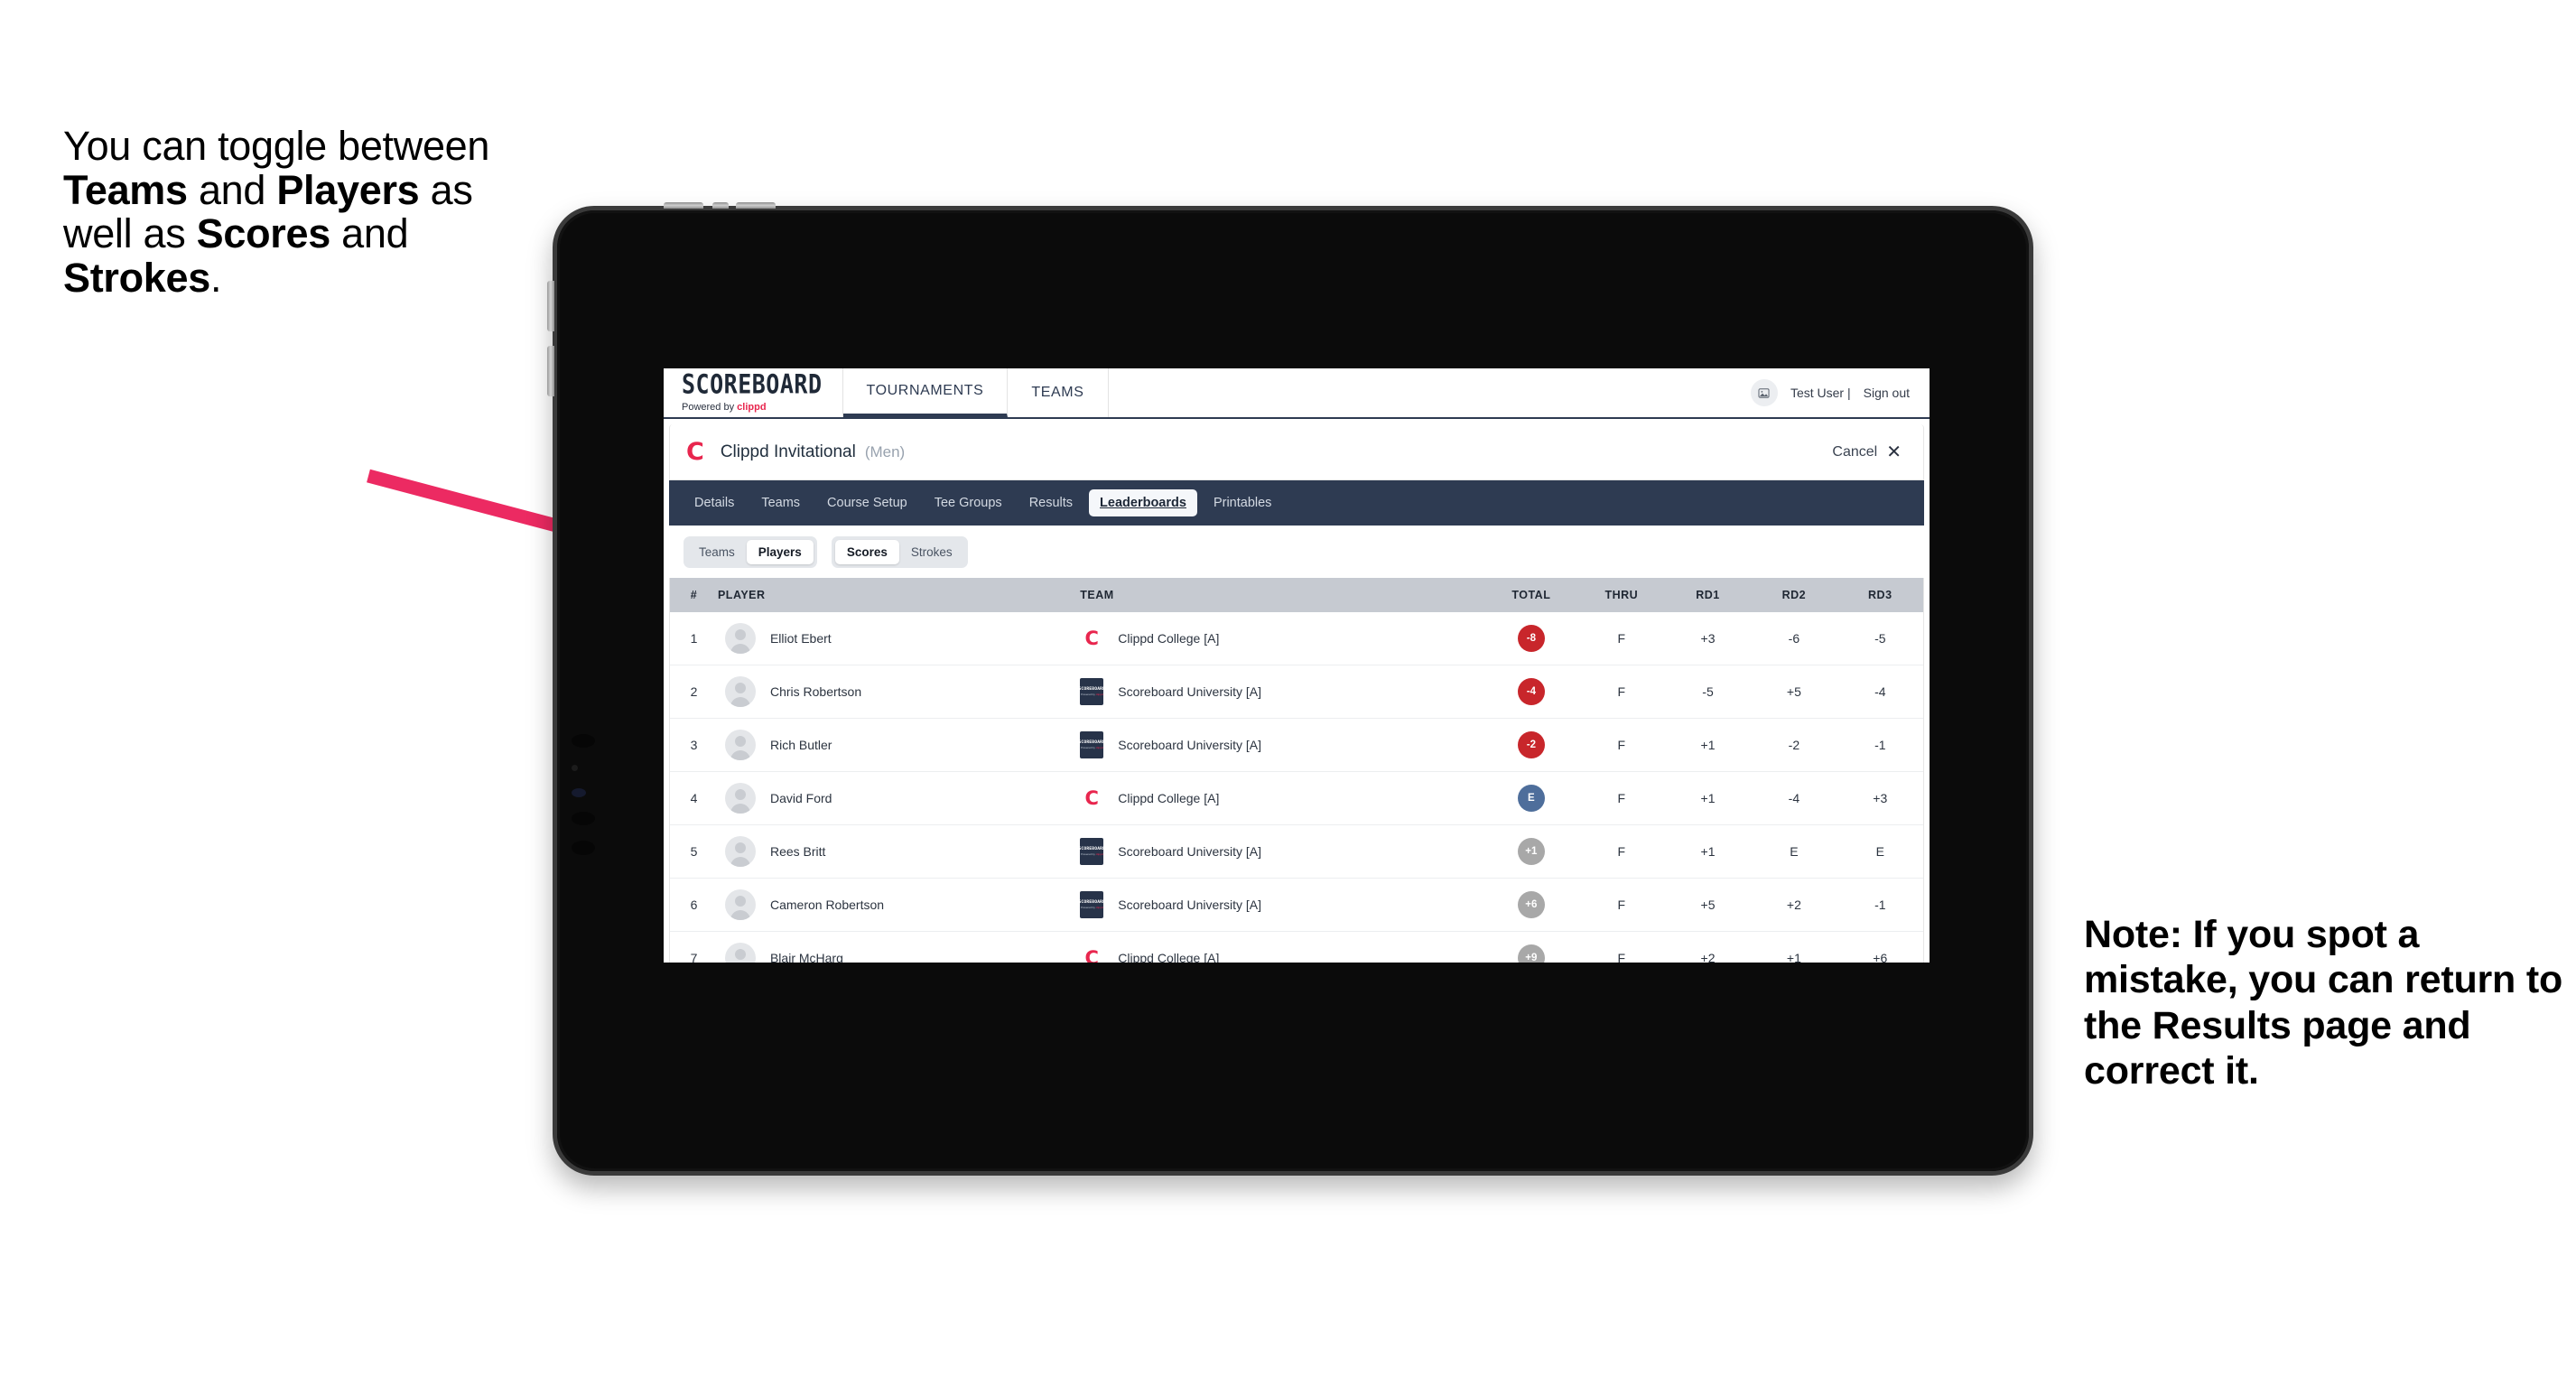 Image resolution: width=2576 pixels, height=1386 pixels. What do you see at coordinates (899, 638) in the screenshot?
I see `player-cell: Elliot Ebert` at bounding box center [899, 638].